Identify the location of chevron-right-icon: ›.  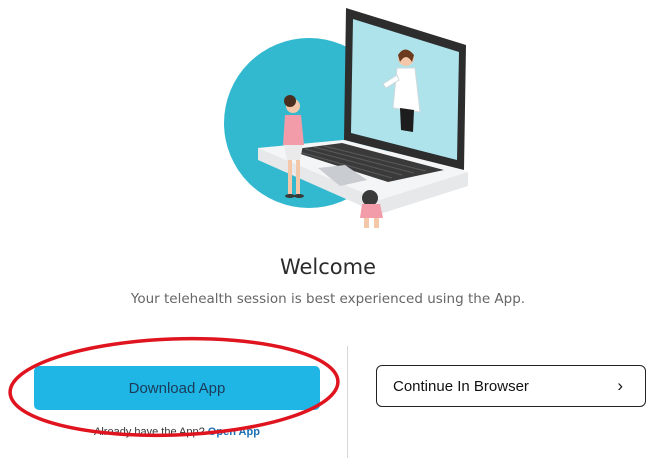
(620, 385).